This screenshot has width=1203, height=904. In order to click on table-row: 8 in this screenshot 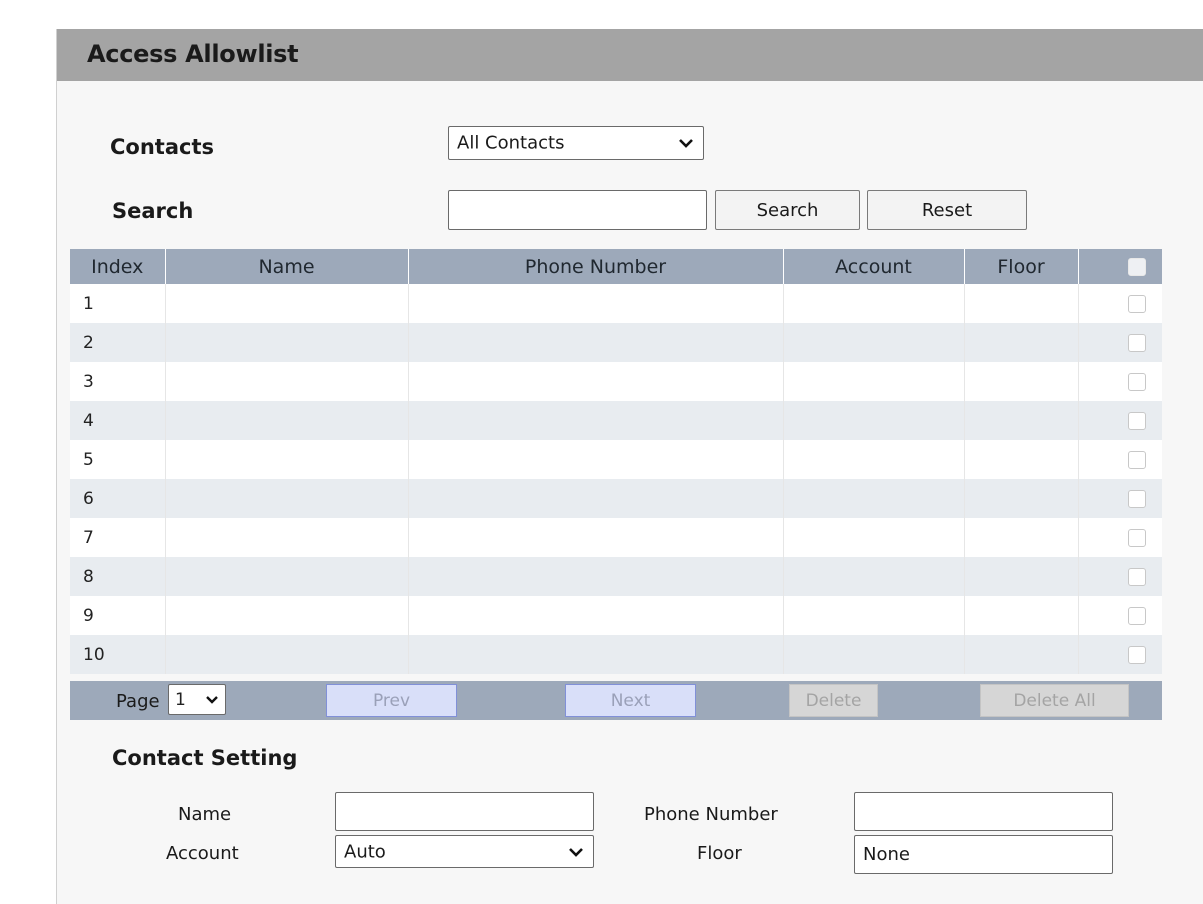, I will do `click(616, 576)`.